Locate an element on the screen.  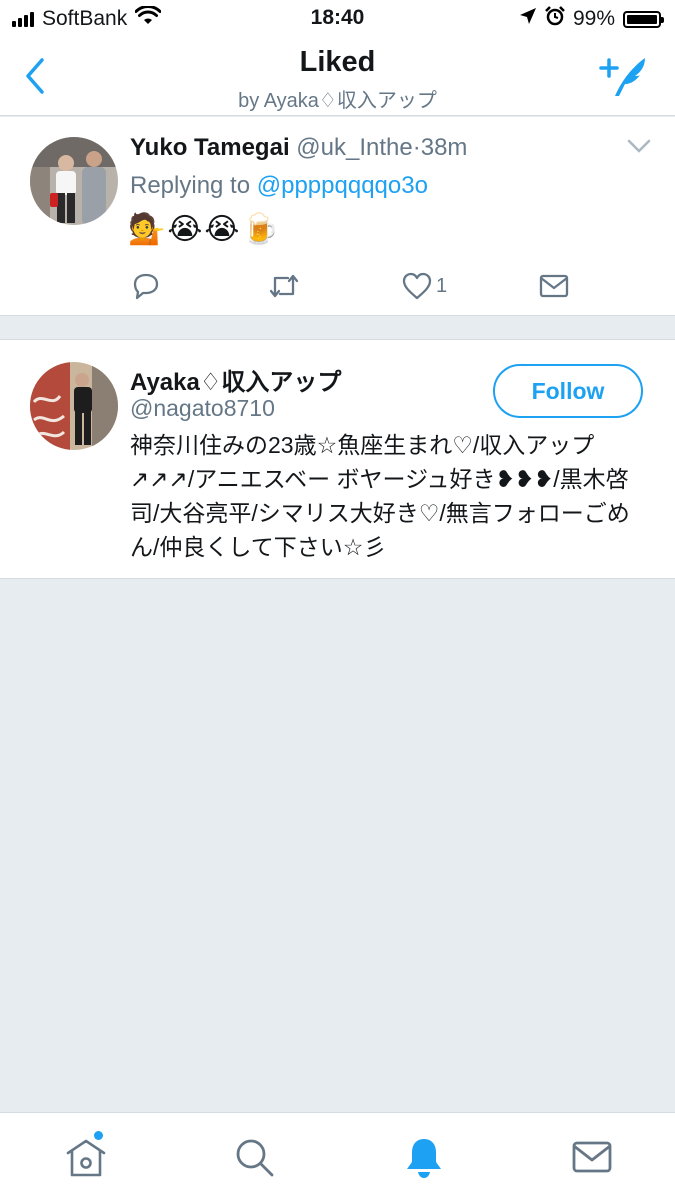
dm-button is located at coordinates (554, 286).